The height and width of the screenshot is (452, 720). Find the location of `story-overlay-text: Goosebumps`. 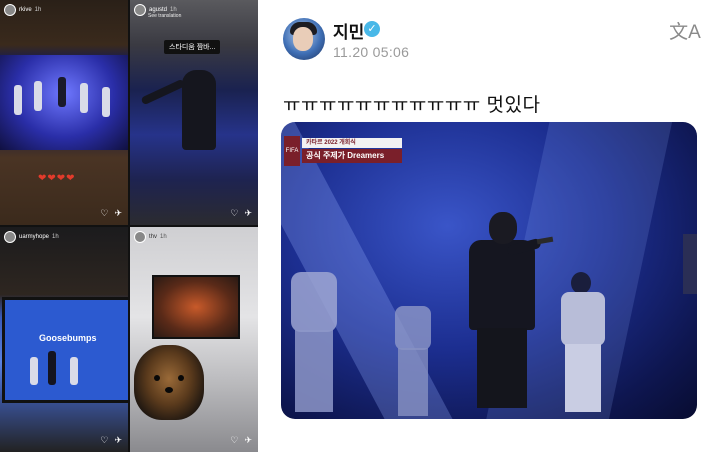

story-overlay-text: Goosebumps is located at coordinates (68, 338).